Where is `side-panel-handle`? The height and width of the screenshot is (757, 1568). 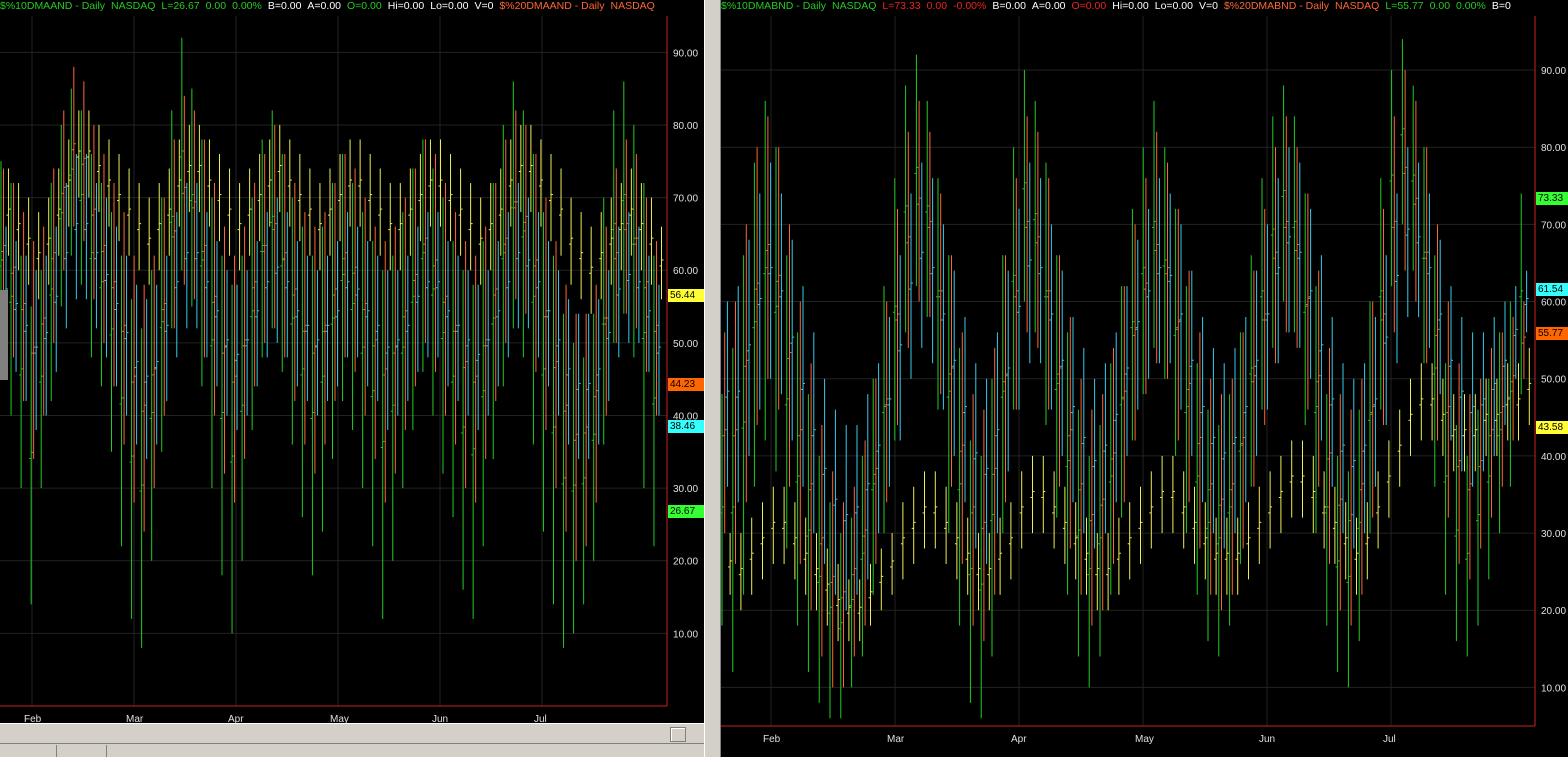 side-panel-handle is located at coordinates (4, 335).